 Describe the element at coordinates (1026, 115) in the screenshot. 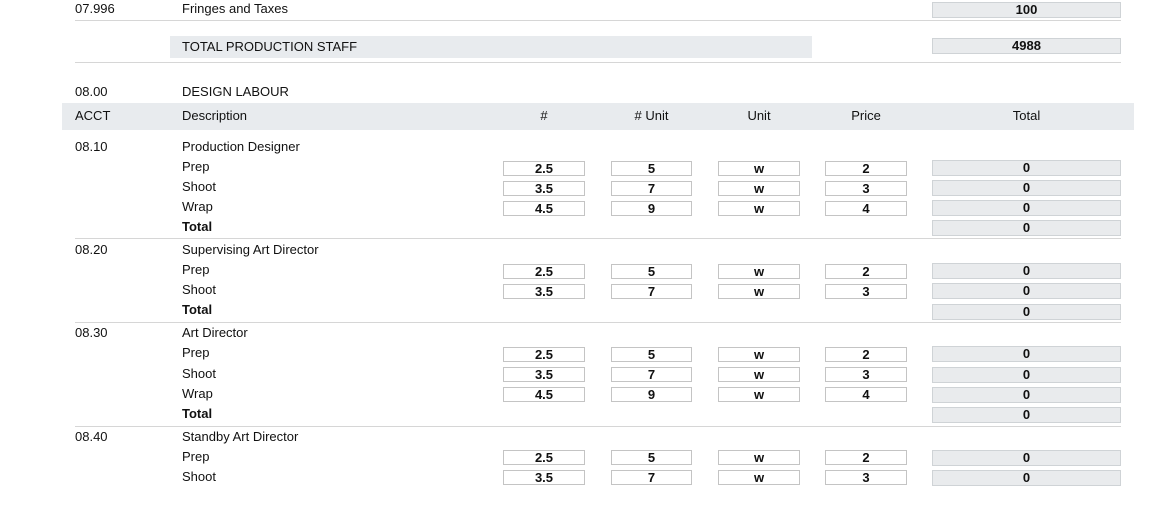

I see `col-header-total: Total` at that location.